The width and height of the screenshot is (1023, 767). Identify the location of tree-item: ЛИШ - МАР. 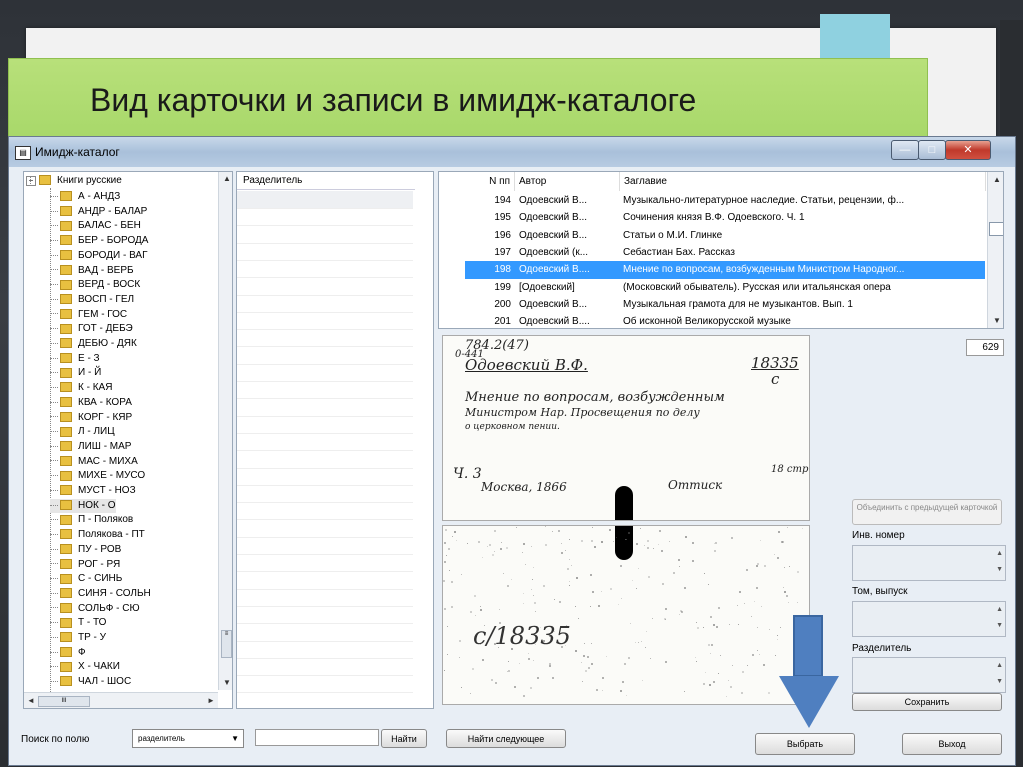
(90, 447).